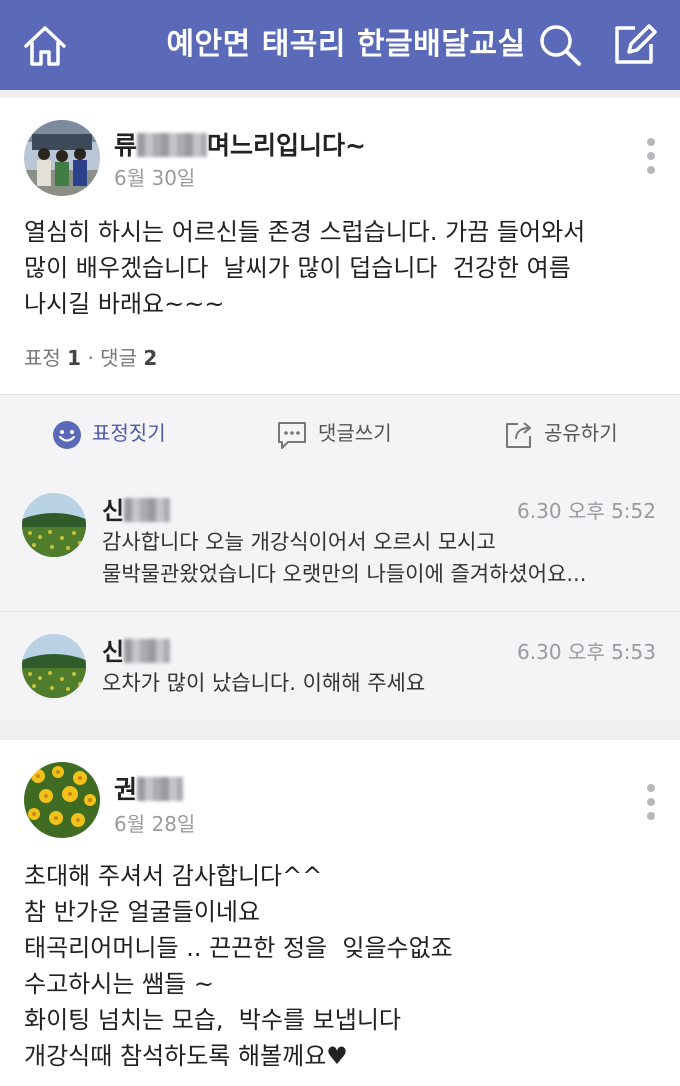 This screenshot has height=1086, width=680. I want to click on react-button: 표정짓기, so click(109, 433).